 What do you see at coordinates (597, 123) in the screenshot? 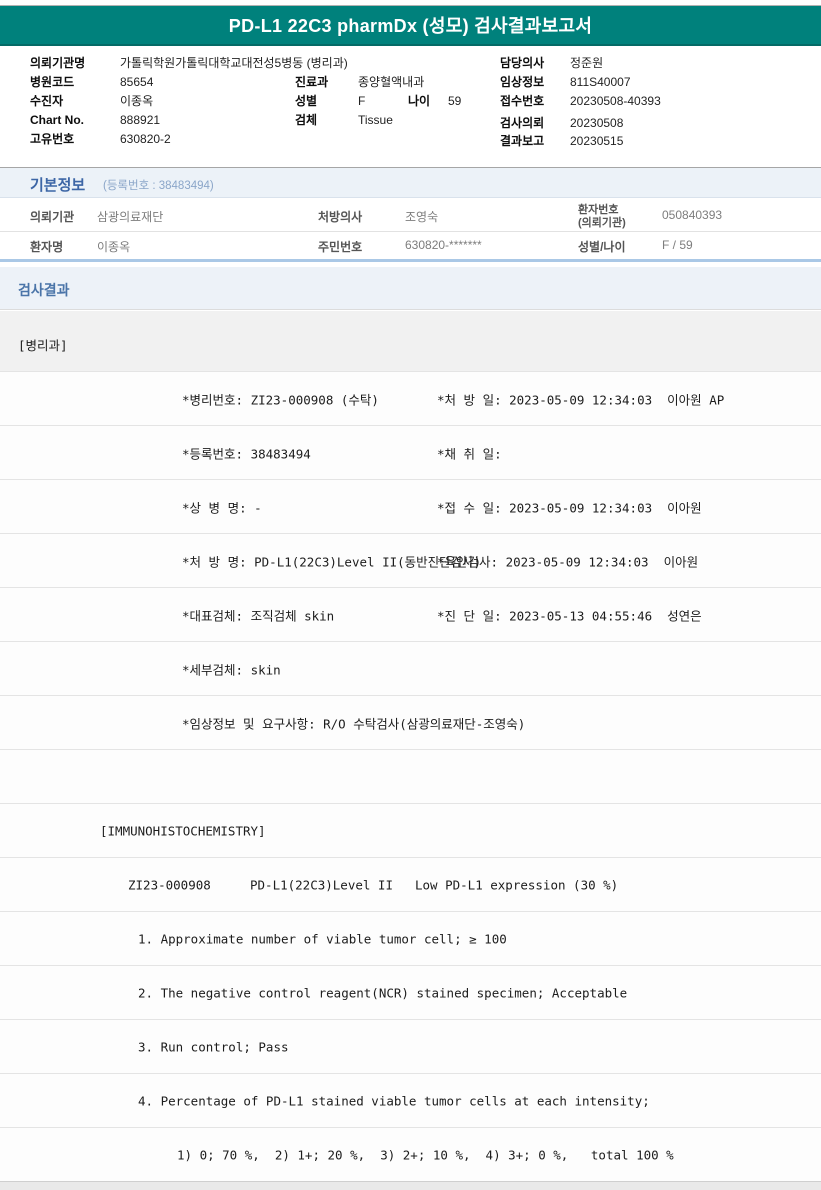
I see `test-request-date-value: 20230508` at bounding box center [597, 123].